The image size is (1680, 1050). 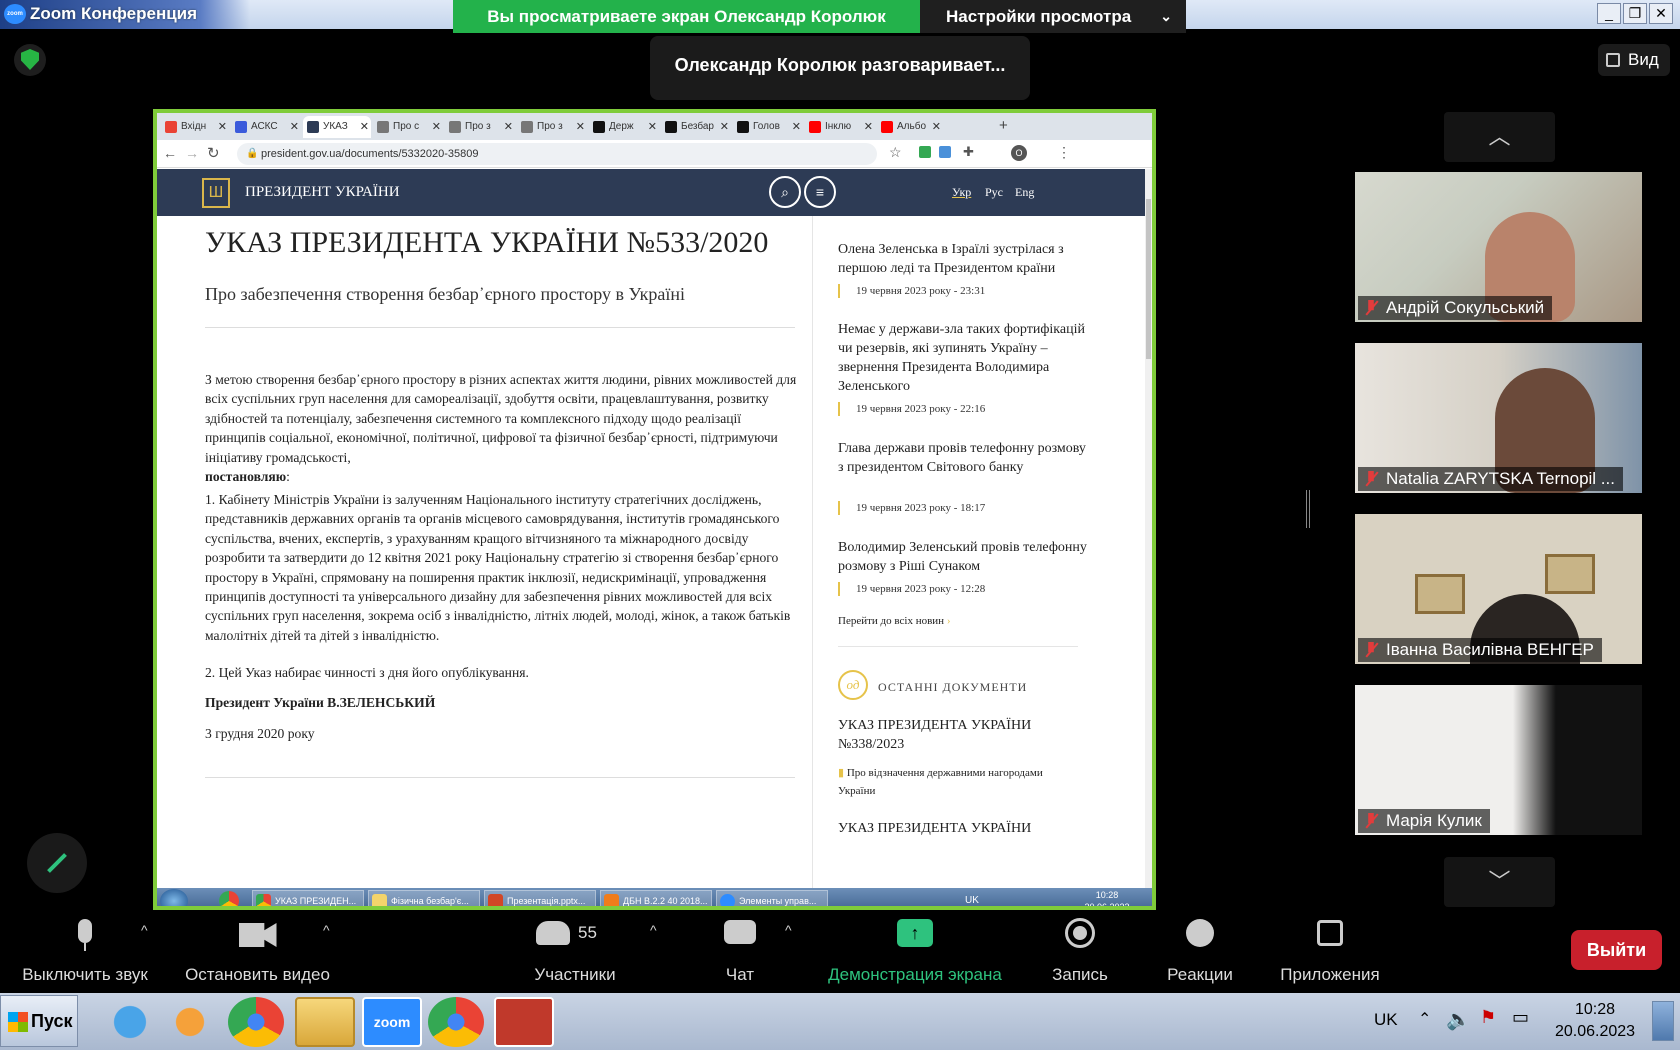 What do you see at coordinates (195, 127) in the screenshot?
I see `browser-tab: Вхідн ✕` at bounding box center [195, 127].